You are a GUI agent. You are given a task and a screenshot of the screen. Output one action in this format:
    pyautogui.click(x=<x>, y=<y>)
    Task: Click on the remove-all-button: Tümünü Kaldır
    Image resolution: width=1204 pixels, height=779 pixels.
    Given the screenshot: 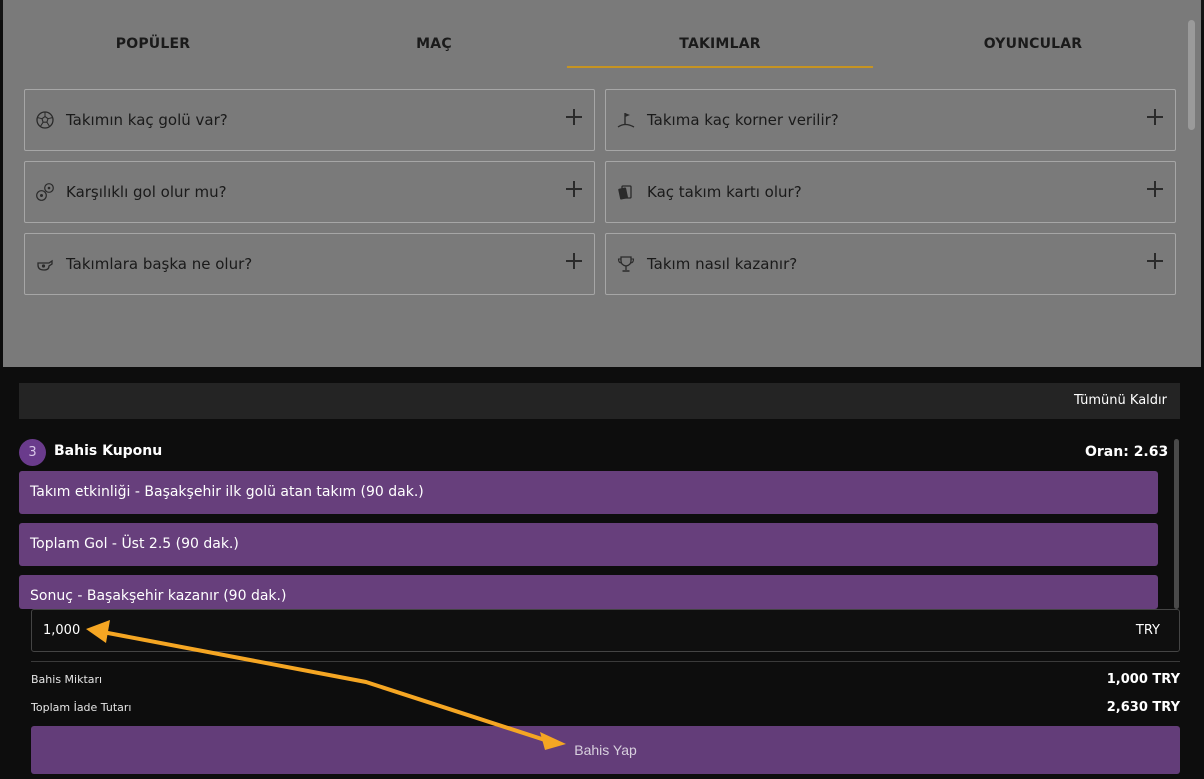 What is the action you would take?
    pyautogui.click(x=1120, y=401)
    